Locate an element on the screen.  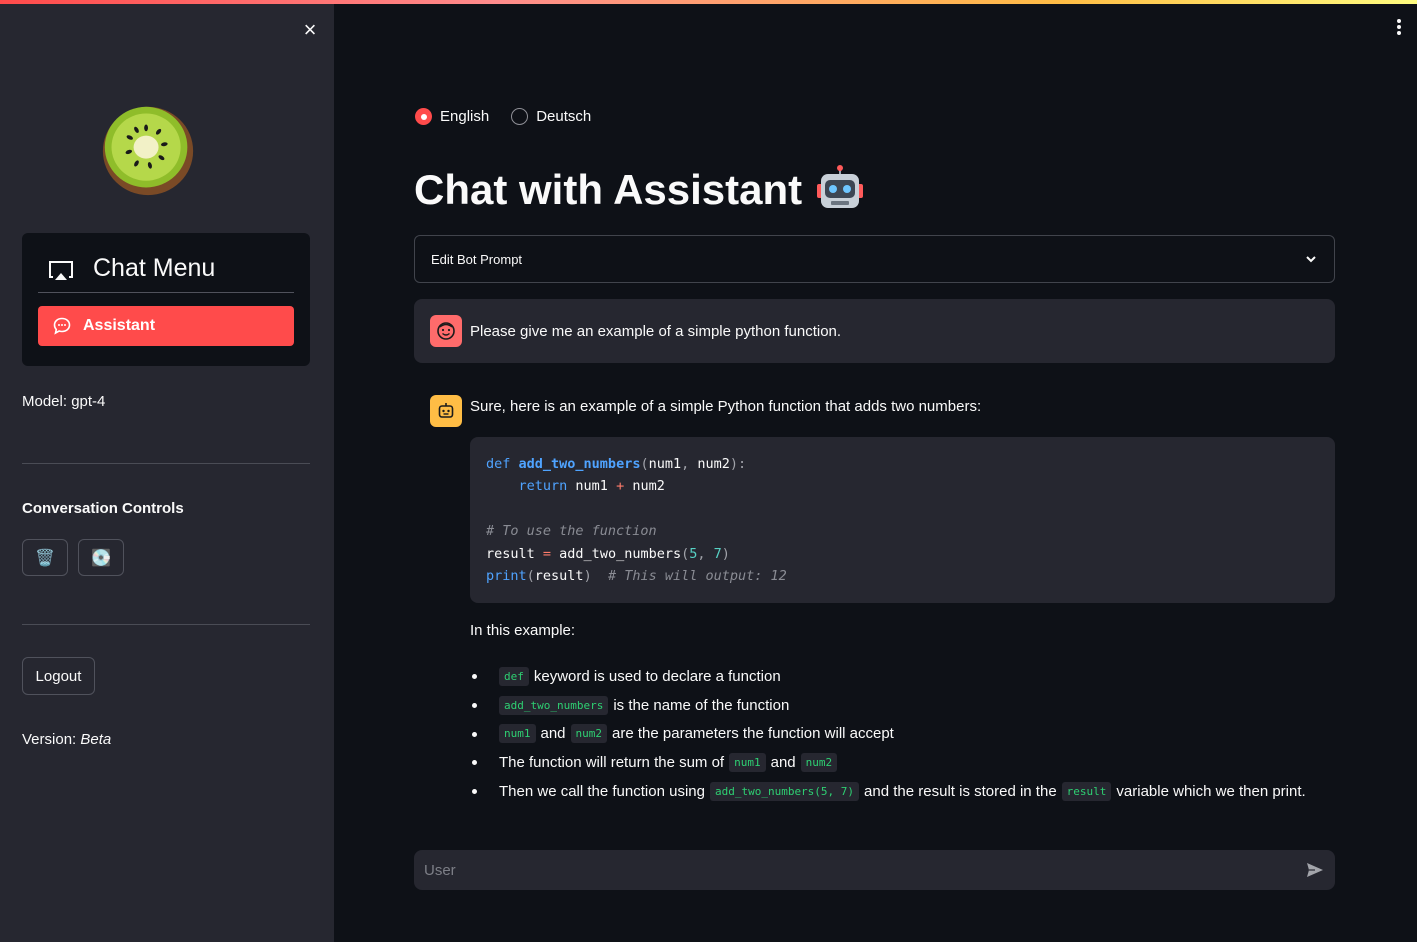
inline-code: def is located at coordinates (514, 676).